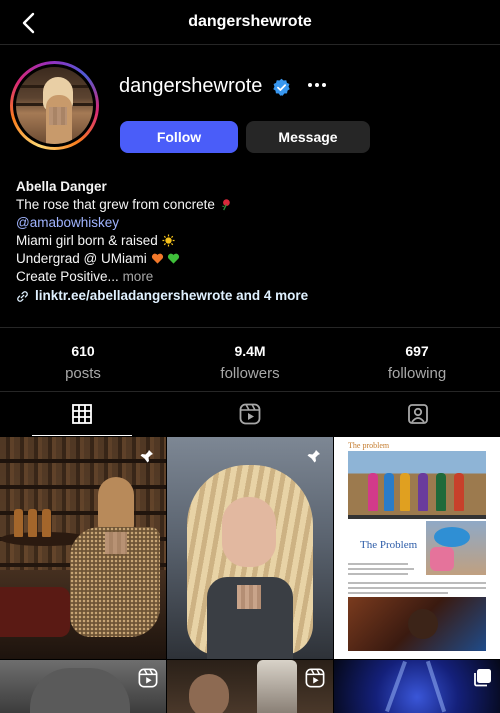 This screenshot has width=500, height=713. What do you see at coordinates (250, 373) in the screenshot?
I see `stat-followers-label: followers` at bounding box center [250, 373].